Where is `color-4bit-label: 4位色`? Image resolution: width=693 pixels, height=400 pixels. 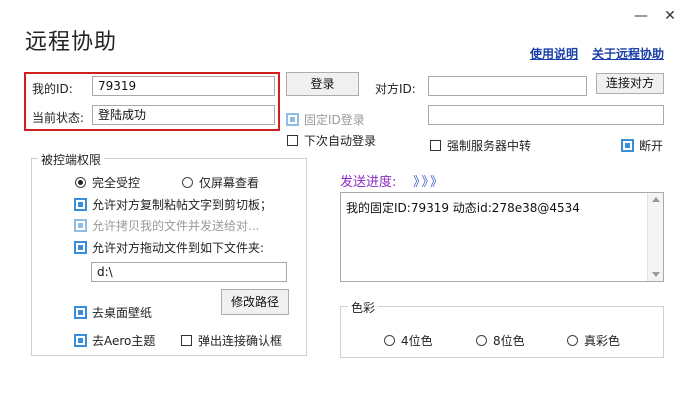
color-4bit-label: 4位色 is located at coordinates (417, 341).